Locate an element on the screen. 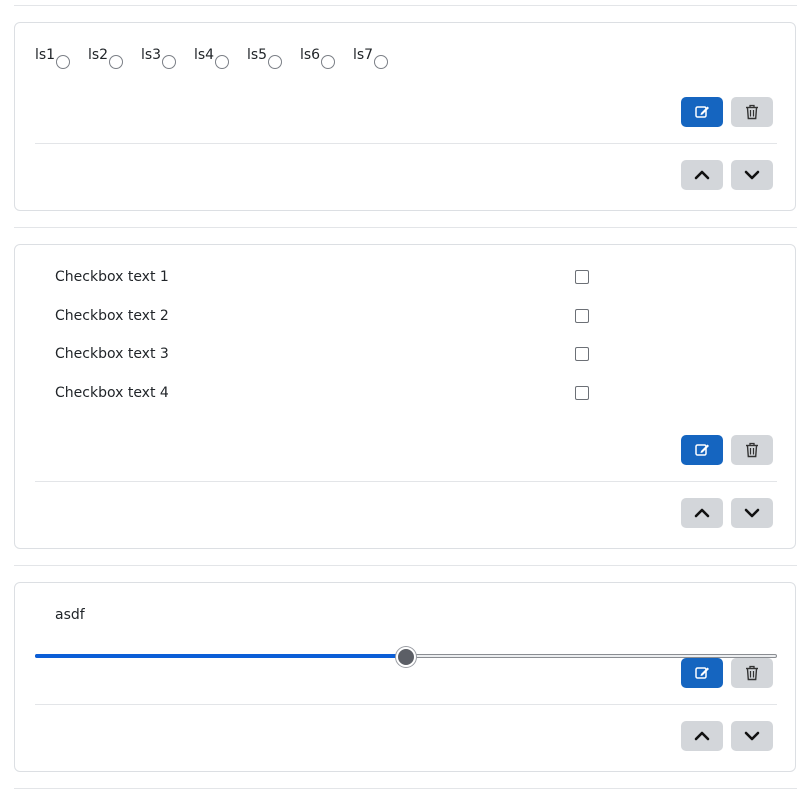 The image size is (811, 795). checkbox-row: Checkbox text 4 is located at coordinates (325, 393).